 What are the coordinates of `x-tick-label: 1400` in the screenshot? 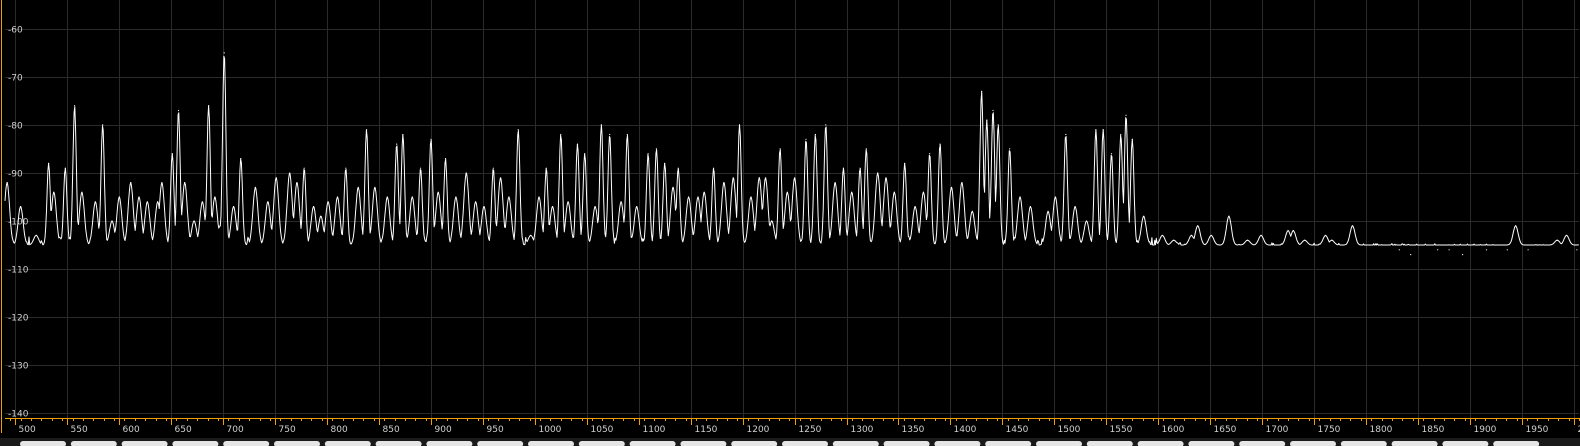 It's located at (965, 430).